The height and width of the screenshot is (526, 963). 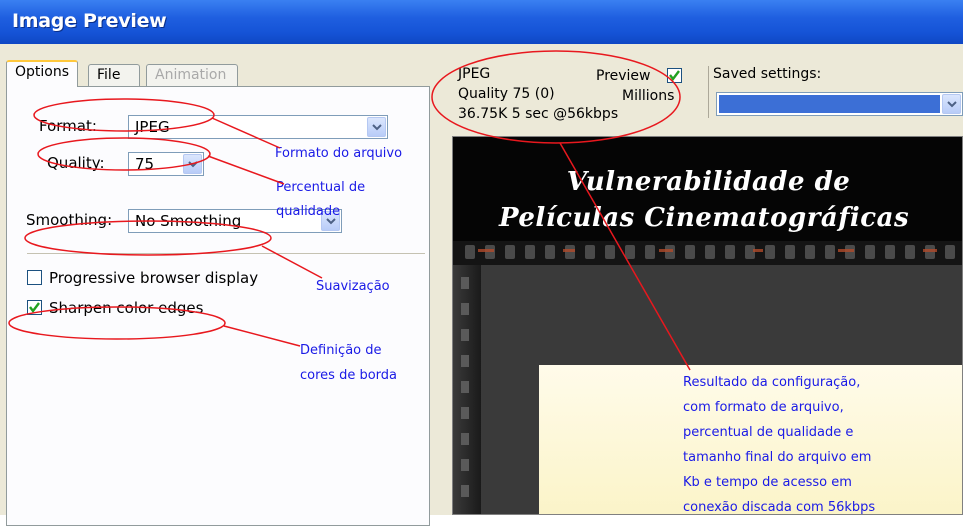 What do you see at coordinates (623, 76) in the screenshot?
I see `preview-label: Preview` at bounding box center [623, 76].